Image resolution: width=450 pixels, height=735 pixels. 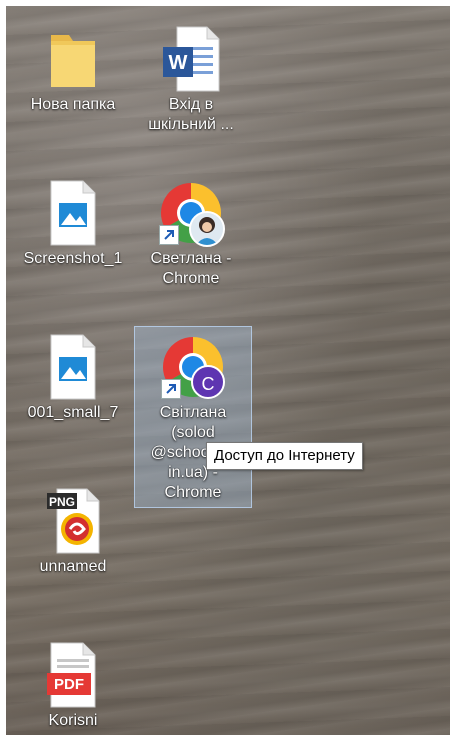 I want to click on tooltip: Доступ до Інтернету, so click(x=284, y=456).